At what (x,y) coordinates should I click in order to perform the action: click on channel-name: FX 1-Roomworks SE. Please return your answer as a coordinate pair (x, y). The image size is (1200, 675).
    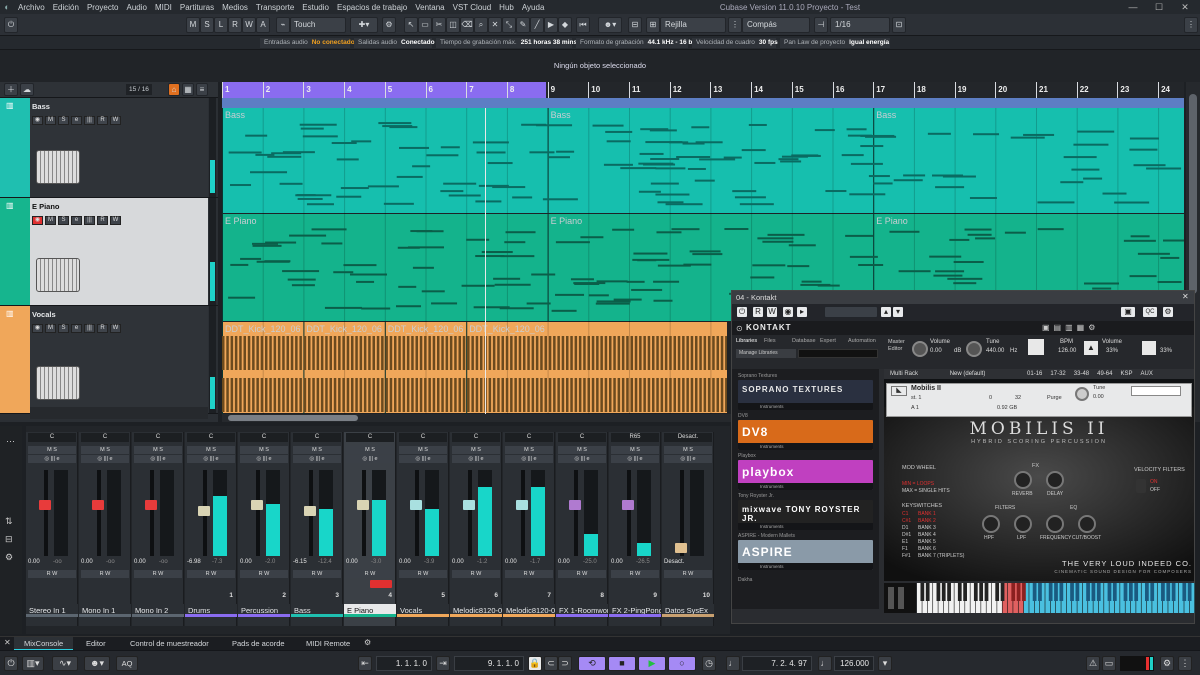
    Looking at the image, I should click on (582, 610).